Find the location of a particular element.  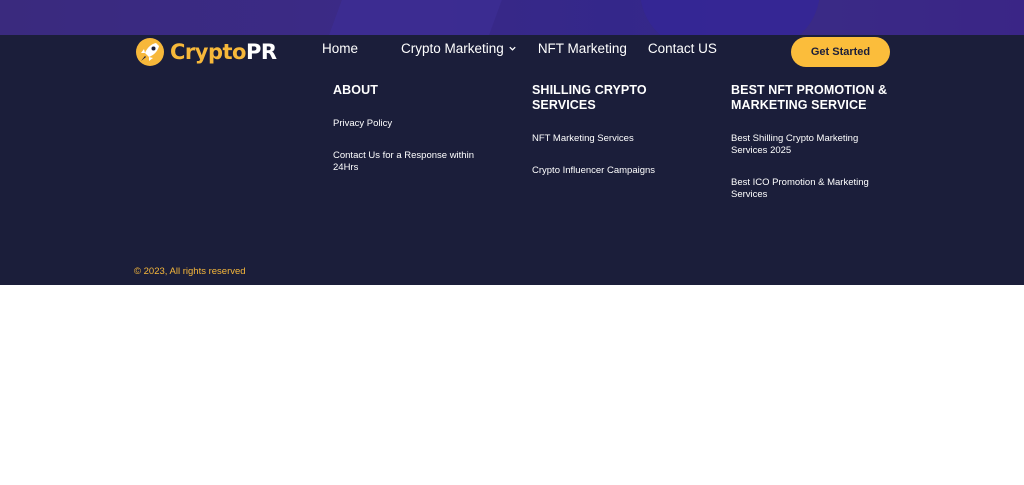

privacy-policy-link: Privacy Policy is located at coordinates (423, 124).